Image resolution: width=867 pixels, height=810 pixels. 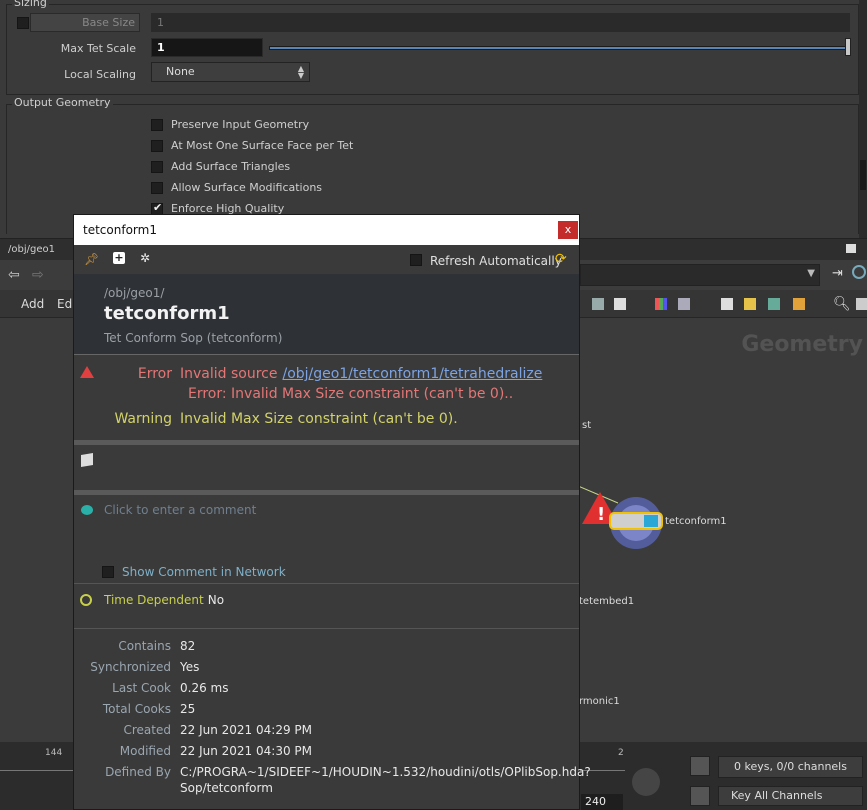 What do you see at coordinates (696, 521) in the screenshot?
I see `tetconform-node-label: tetconform1` at bounding box center [696, 521].